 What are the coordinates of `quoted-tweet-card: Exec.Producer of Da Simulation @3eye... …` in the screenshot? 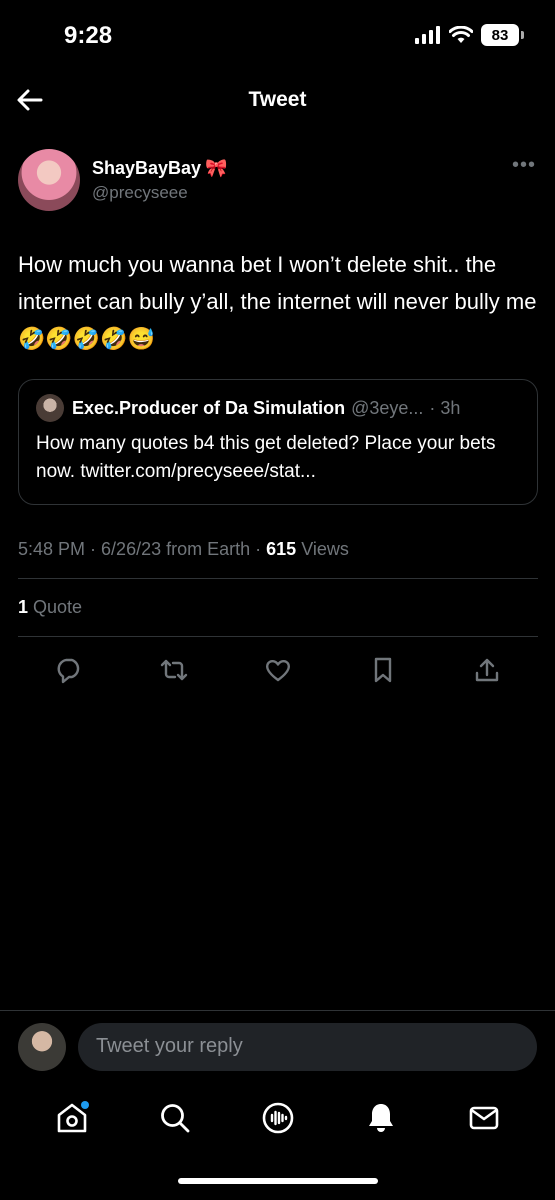 It's located at (278, 442).